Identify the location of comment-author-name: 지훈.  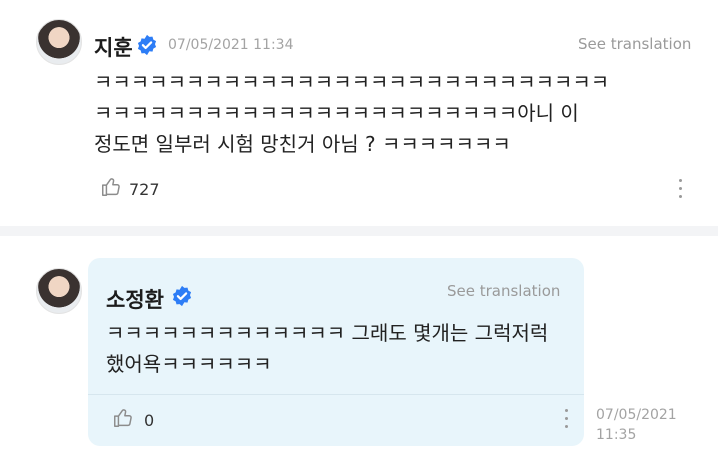
(113, 47).